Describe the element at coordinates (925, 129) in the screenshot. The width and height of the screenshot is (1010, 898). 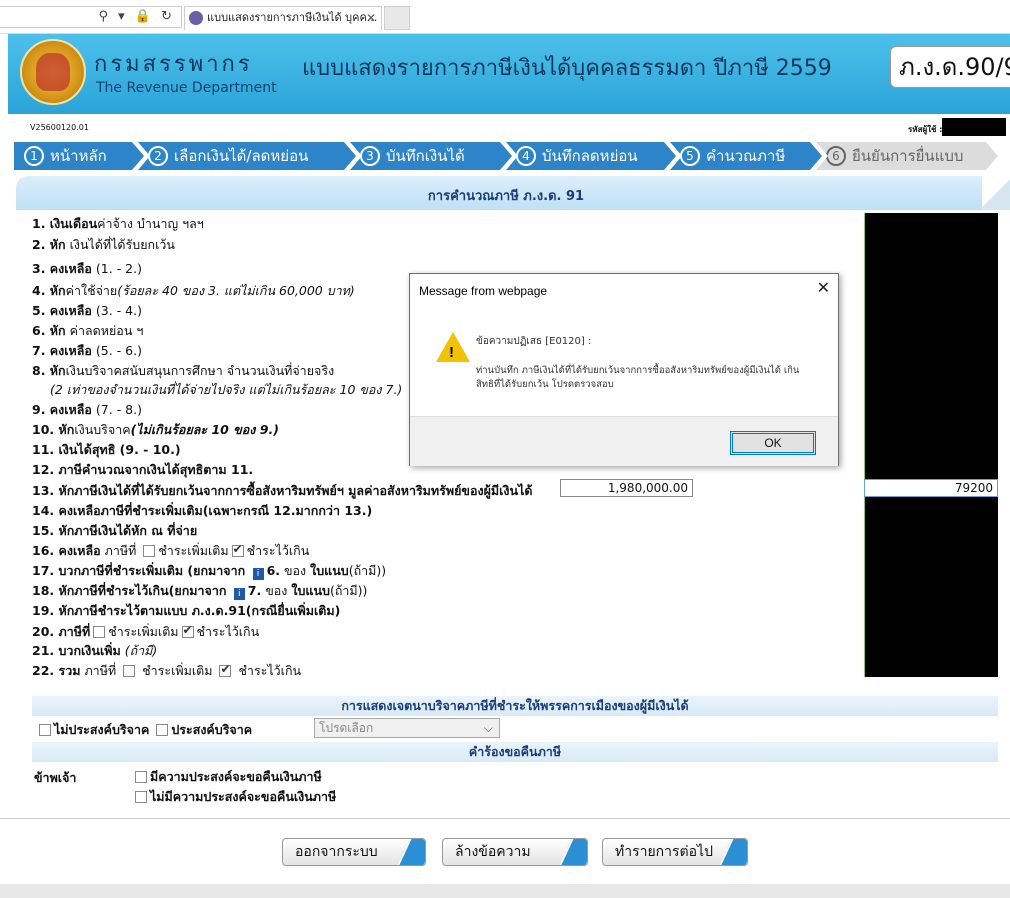
I see `user-id-label: รหัสผู้ใช้ :` at that location.